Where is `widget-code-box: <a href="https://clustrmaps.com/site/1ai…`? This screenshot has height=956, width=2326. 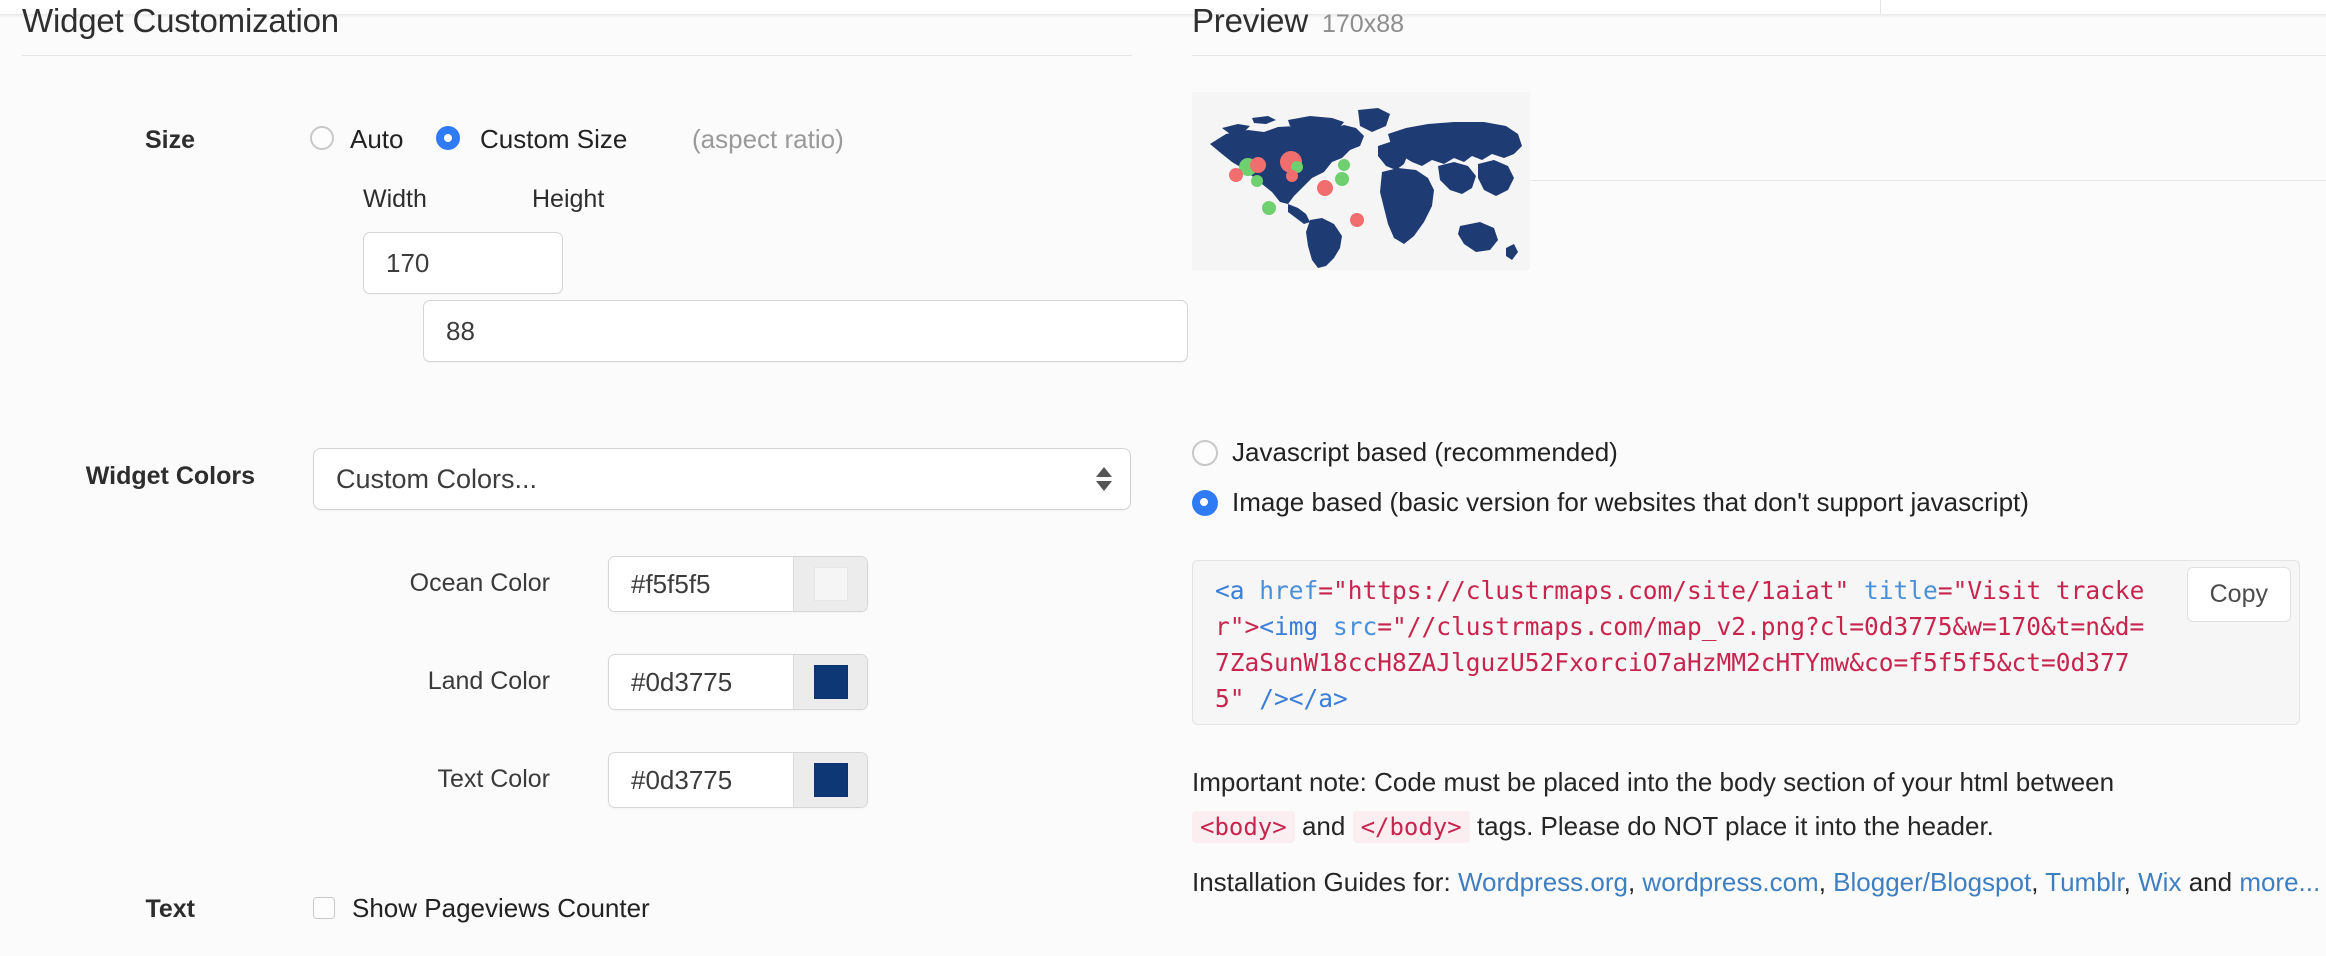
widget-code-box: <a href="https://clustrmaps.com/site/1ai… is located at coordinates (1746, 642).